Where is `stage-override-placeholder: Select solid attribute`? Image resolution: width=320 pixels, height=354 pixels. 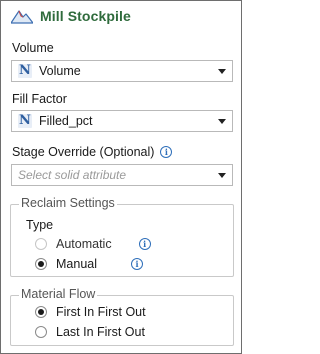
stage-override-placeholder: Select solid attribute is located at coordinates (72, 175).